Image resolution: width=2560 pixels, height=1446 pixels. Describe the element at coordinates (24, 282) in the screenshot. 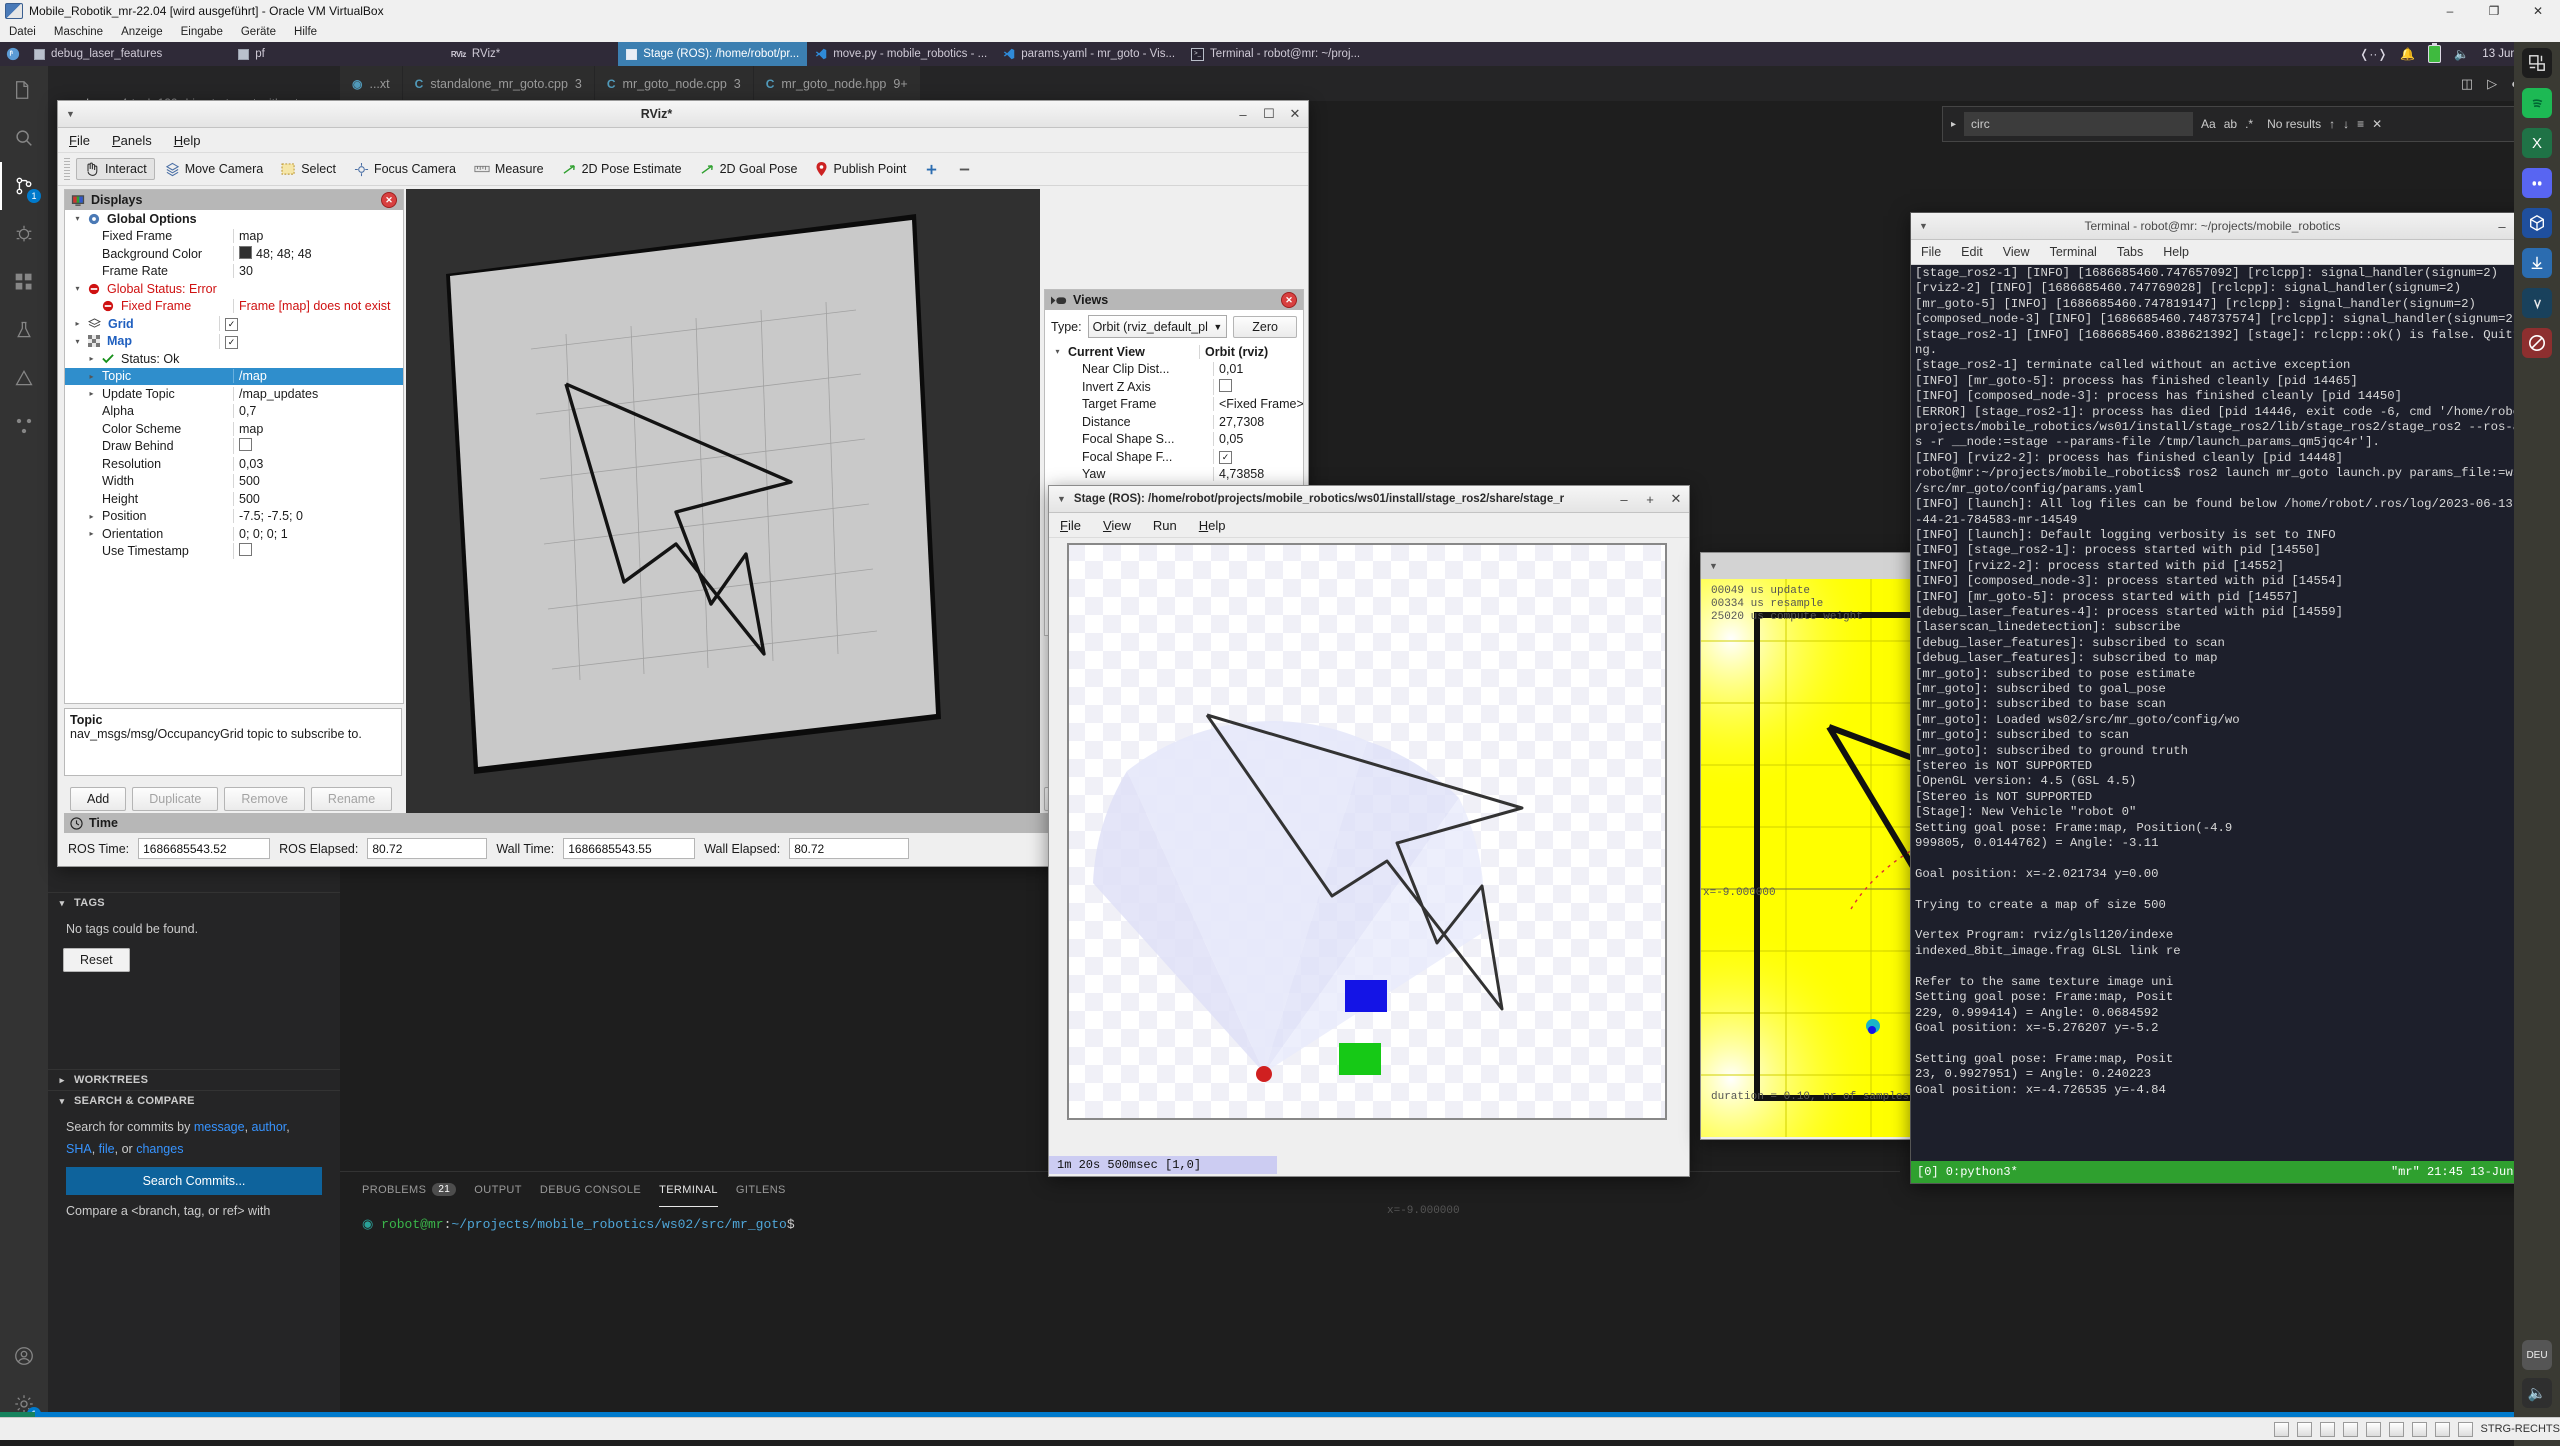

I see `extensions-icon` at that location.